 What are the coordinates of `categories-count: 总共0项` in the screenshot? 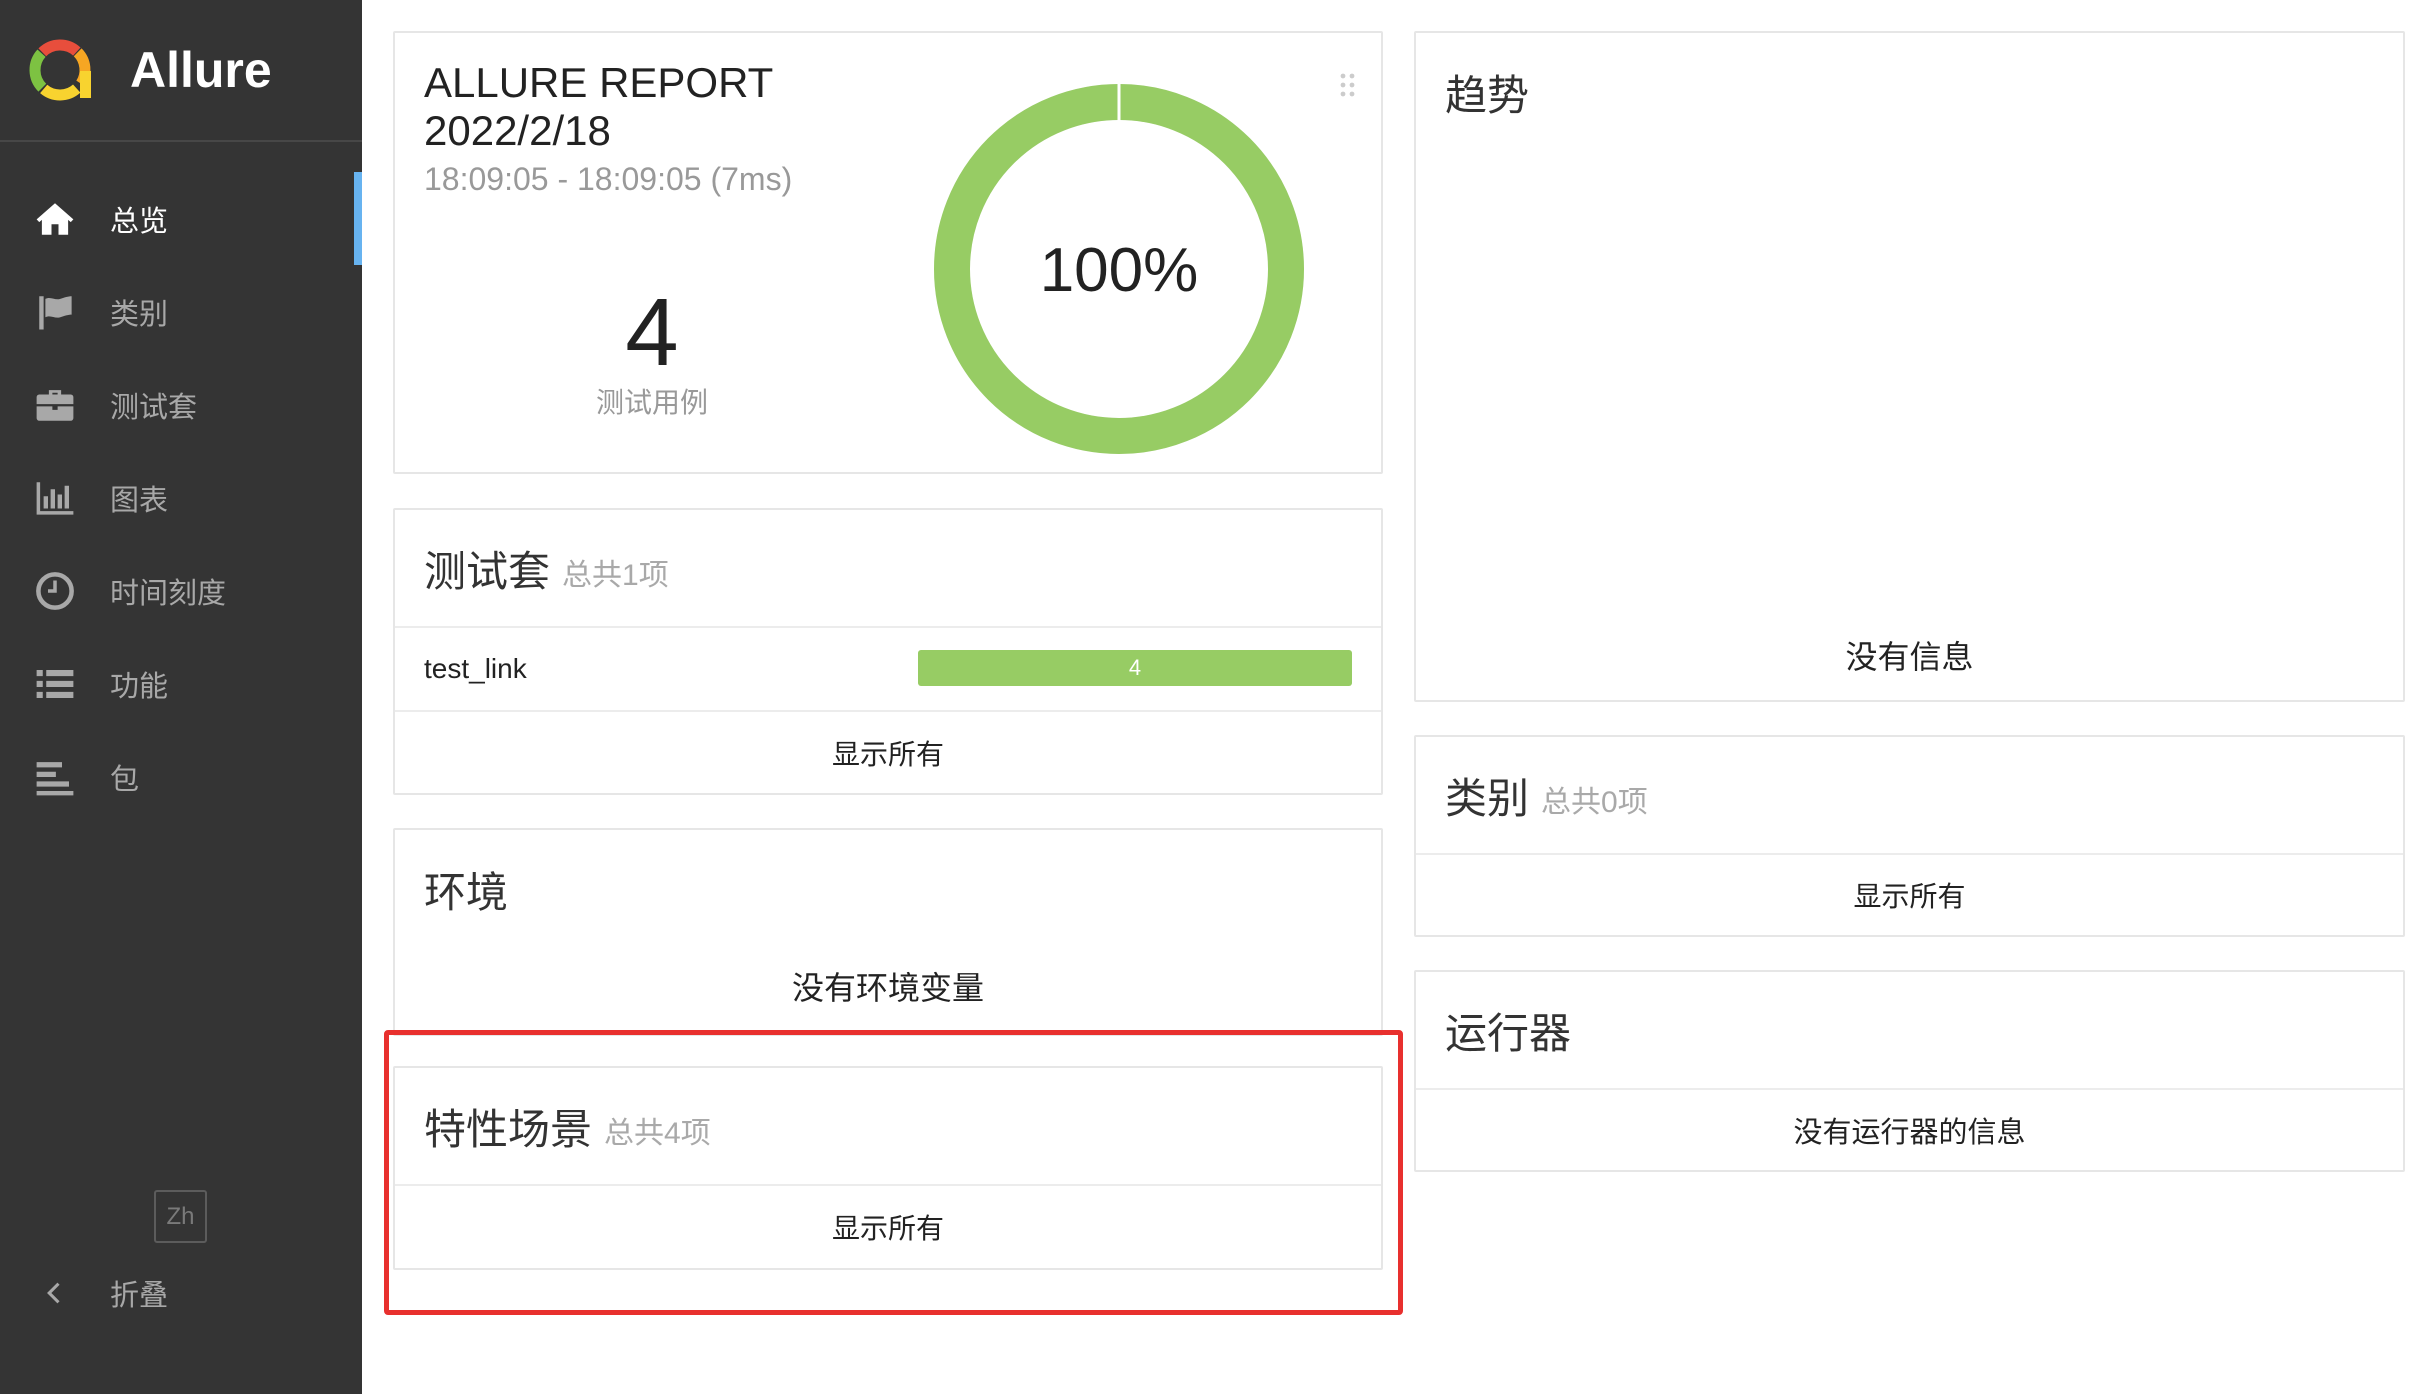 It's located at (1594, 802).